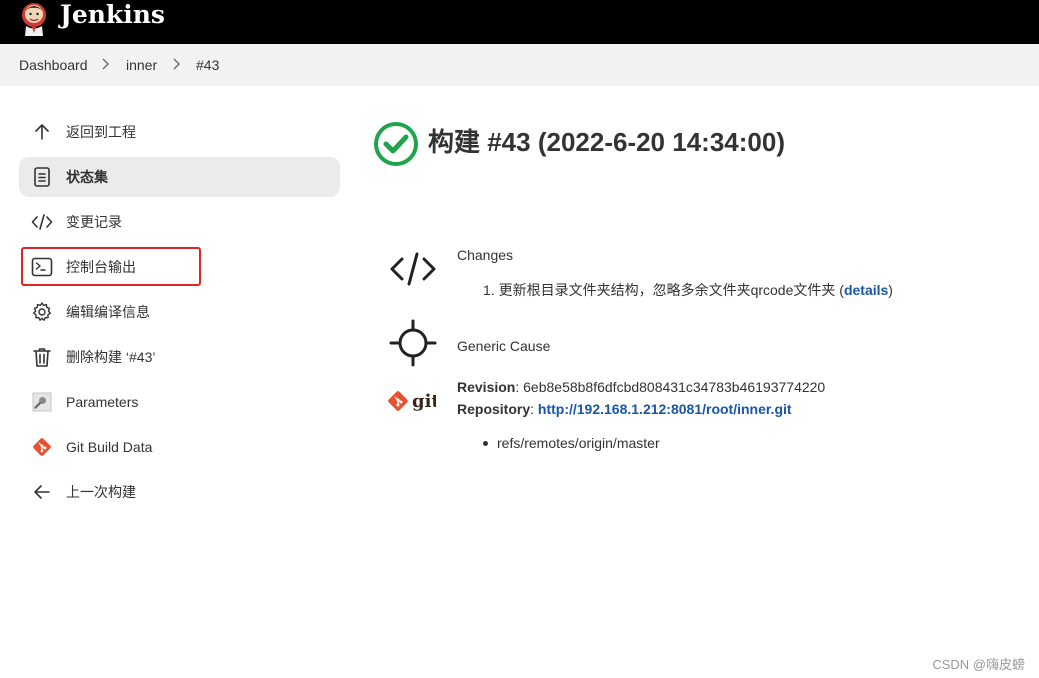 Image resolution: width=1039 pixels, height=678 pixels. Describe the element at coordinates (665, 409) in the screenshot. I see `repository-link: http://192.168.1.212:8081/root/inner.git` at that location.